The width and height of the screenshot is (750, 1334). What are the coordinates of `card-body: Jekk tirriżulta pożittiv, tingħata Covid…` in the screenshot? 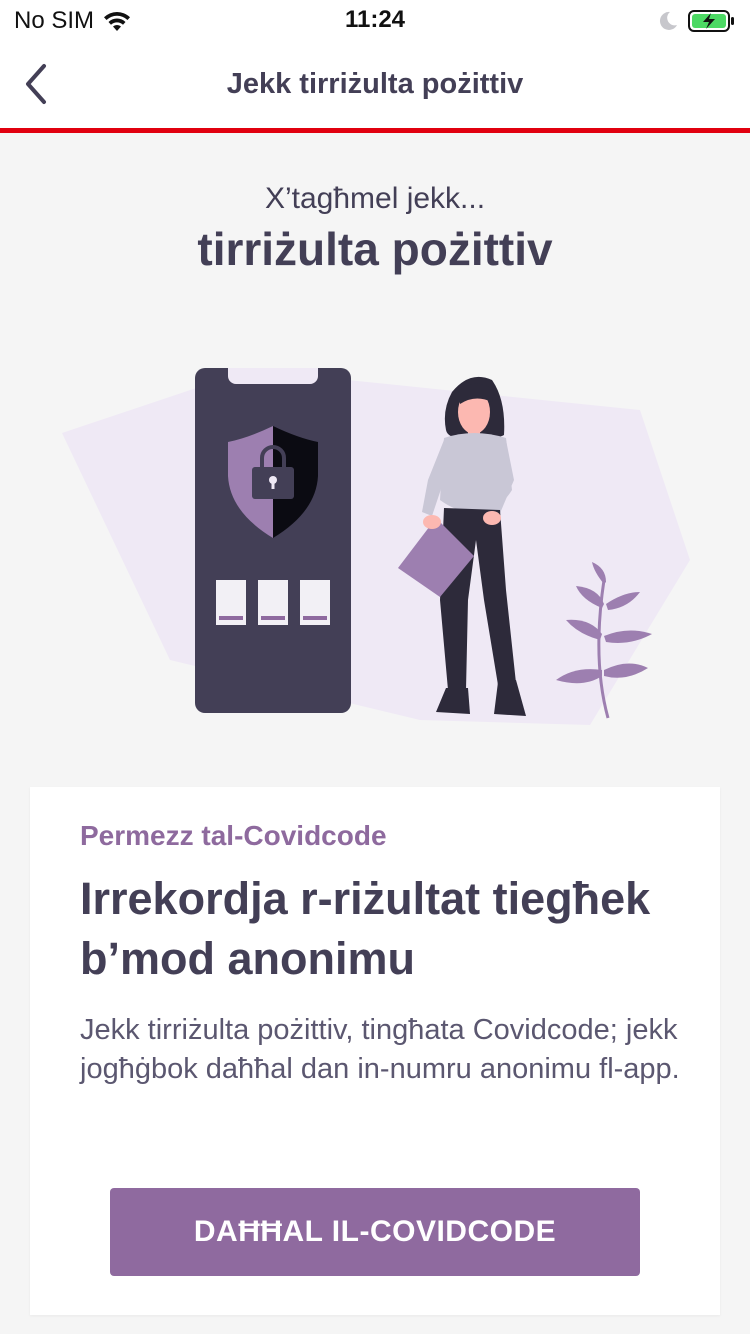 It's located at (380, 1049).